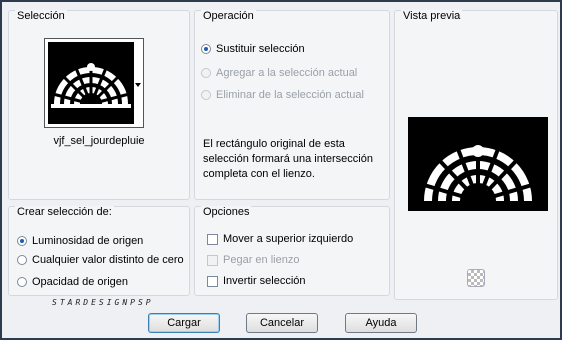  Describe the element at coordinates (259, 174) in the screenshot. I see `description-line: completa con el lienzo.` at that location.